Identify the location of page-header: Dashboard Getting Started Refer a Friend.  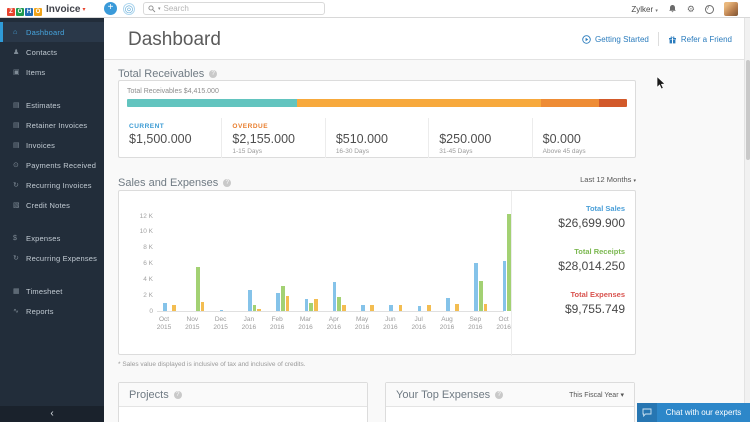
(427, 39).